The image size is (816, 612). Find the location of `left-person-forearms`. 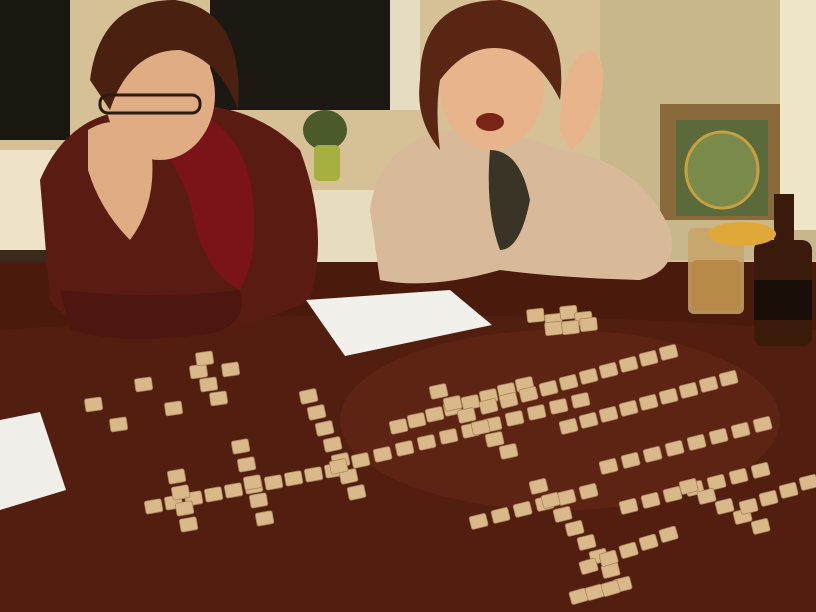

left-person-forearms is located at coordinates (151, 314).